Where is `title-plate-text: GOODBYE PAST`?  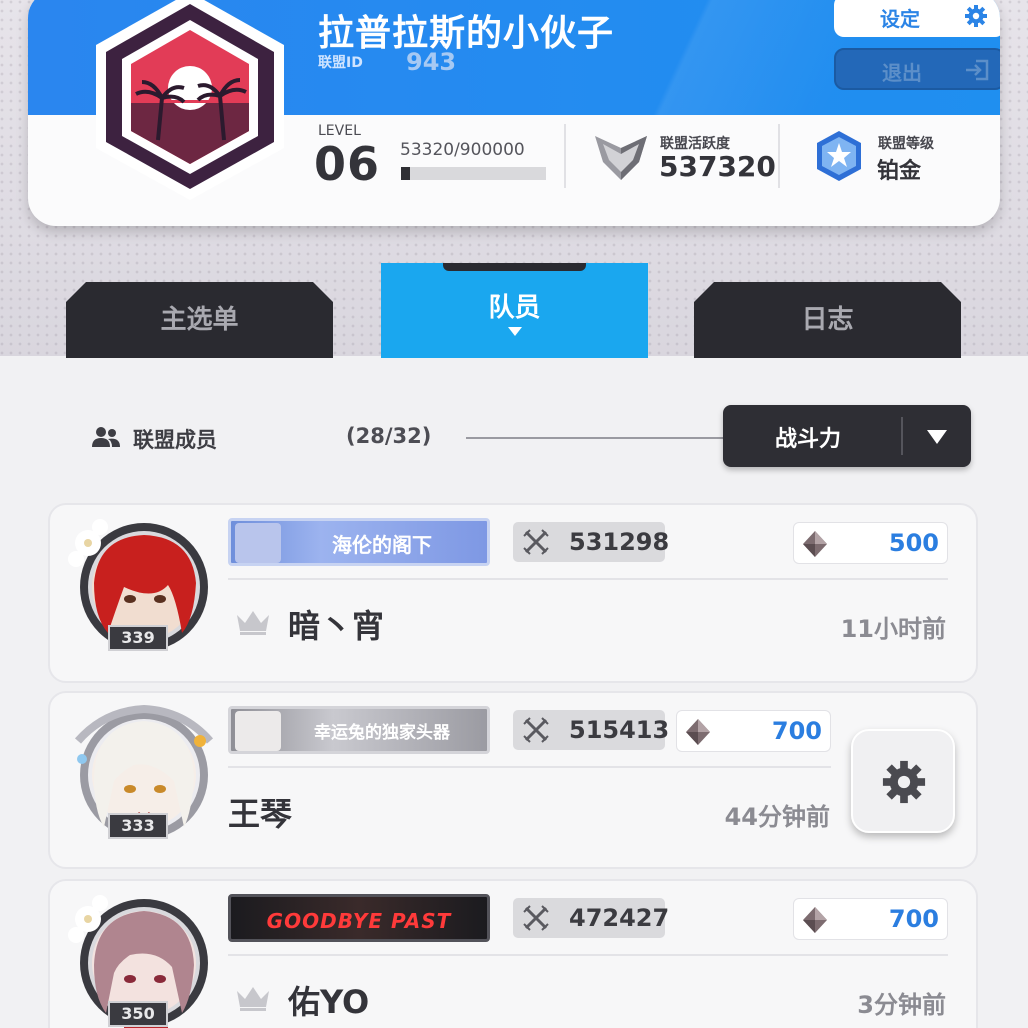
title-plate-text: GOODBYE PAST is located at coordinates (359, 921).